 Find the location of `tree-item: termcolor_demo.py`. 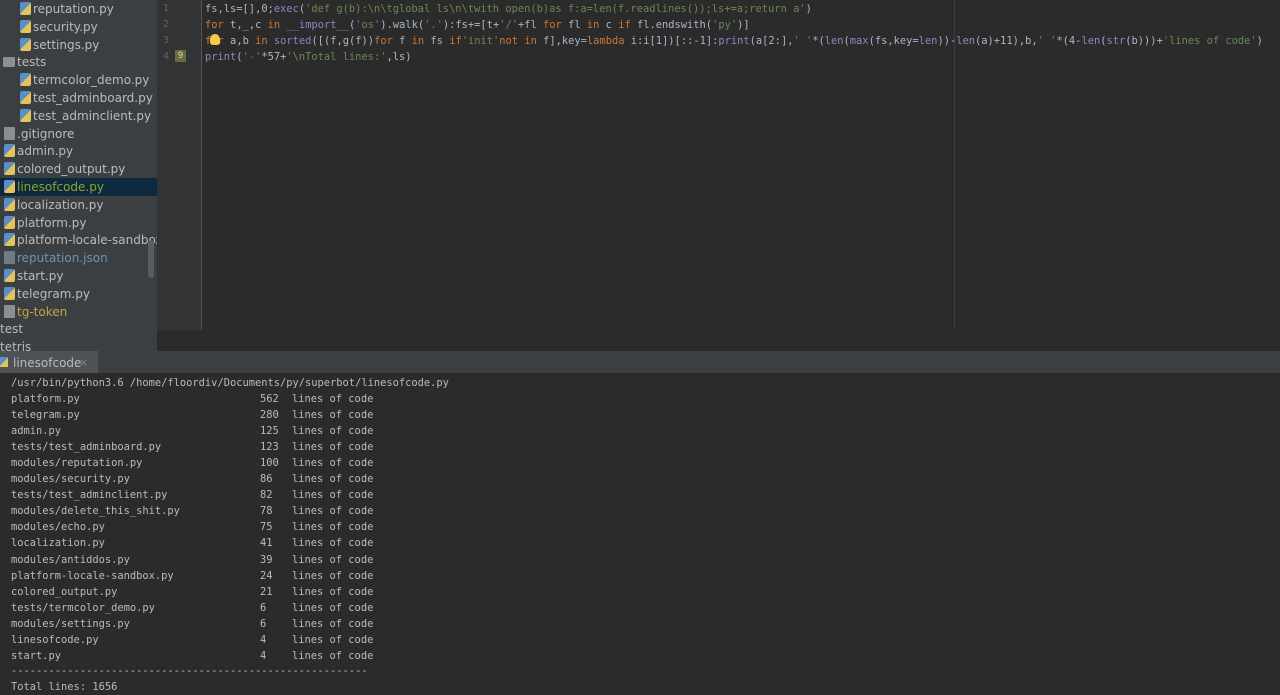

tree-item: termcolor_demo.py is located at coordinates (78, 80).